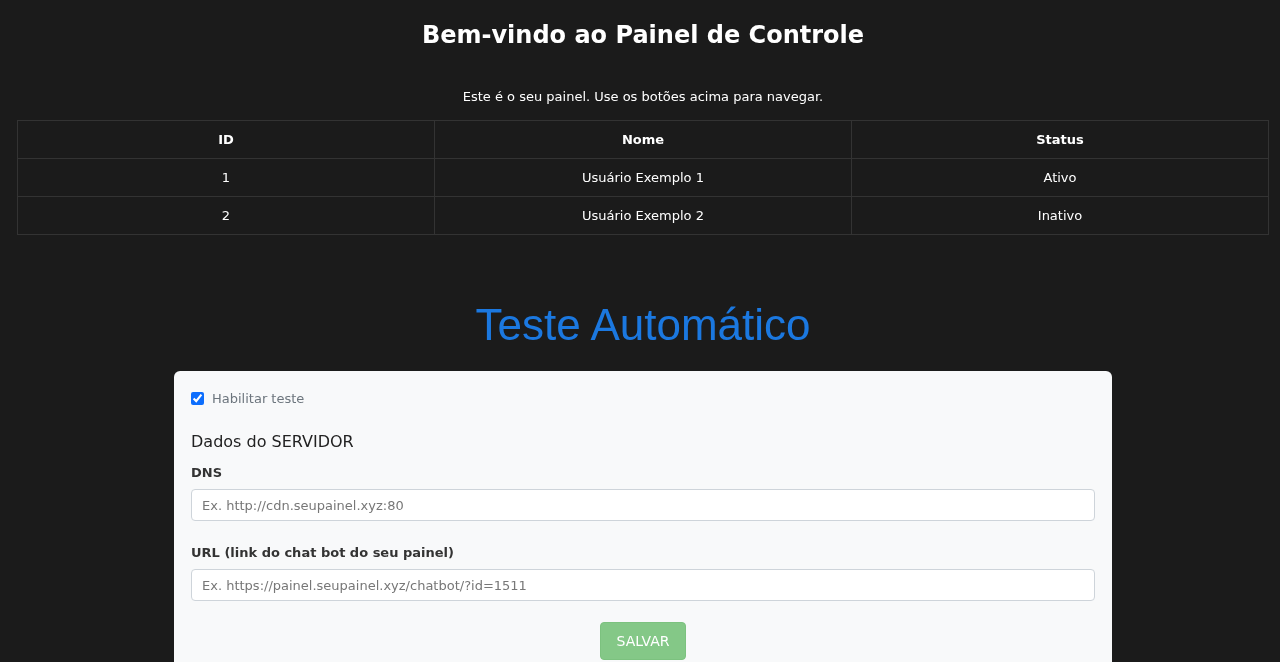  Describe the element at coordinates (1060, 139) in the screenshot. I see `column-header: Status` at that location.